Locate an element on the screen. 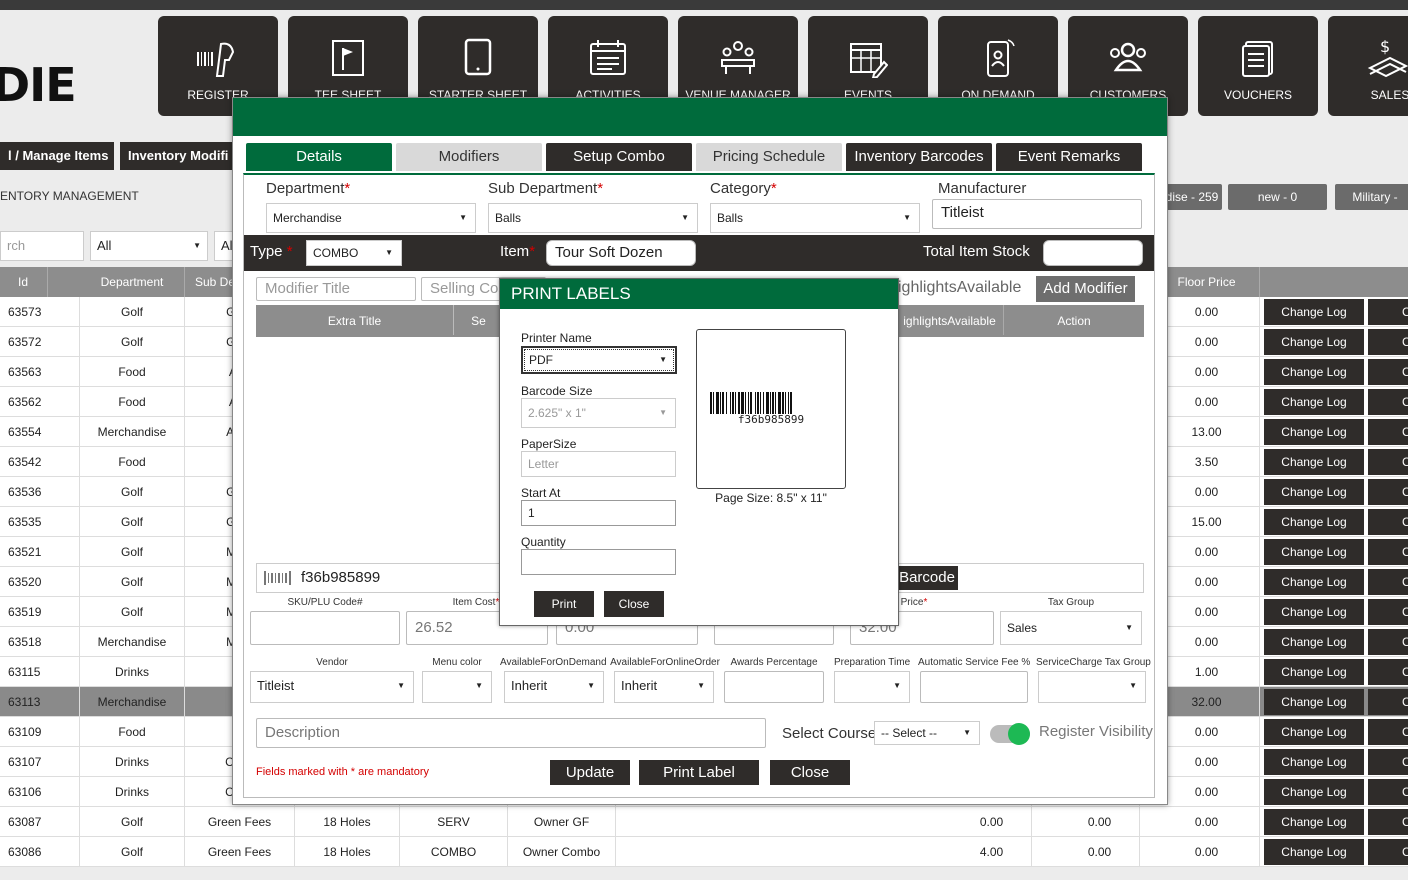  tab-inventory-modifiers: Inventory Modifi is located at coordinates (180, 156).